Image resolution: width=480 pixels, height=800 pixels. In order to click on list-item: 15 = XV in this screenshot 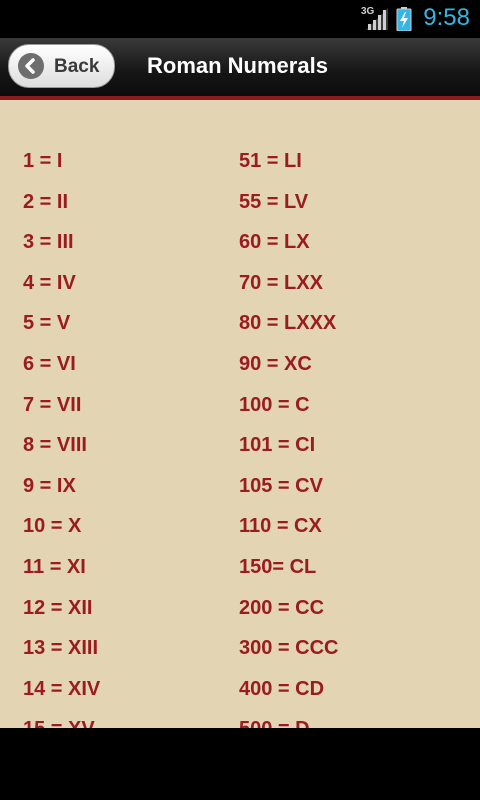, I will do `click(61, 722)`.